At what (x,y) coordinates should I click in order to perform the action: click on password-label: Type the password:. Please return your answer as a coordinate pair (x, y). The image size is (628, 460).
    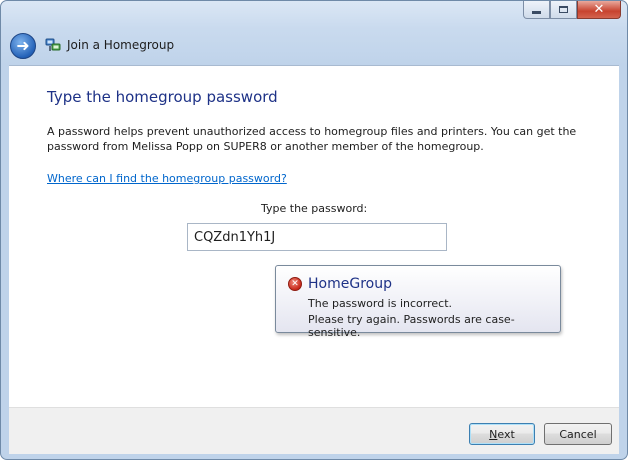
    Looking at the image, I should click on (314, 208).